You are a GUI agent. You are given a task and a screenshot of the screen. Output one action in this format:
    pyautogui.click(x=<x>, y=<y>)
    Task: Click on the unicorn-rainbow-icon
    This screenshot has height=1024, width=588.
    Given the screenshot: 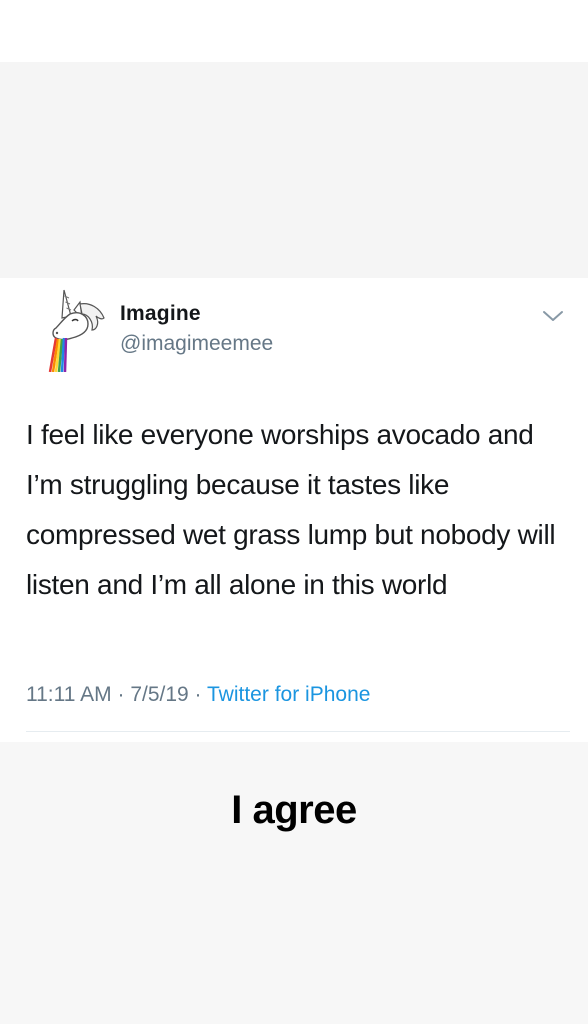 What is the action you would take?
    pyautogui.click(x=76, y=331)
    